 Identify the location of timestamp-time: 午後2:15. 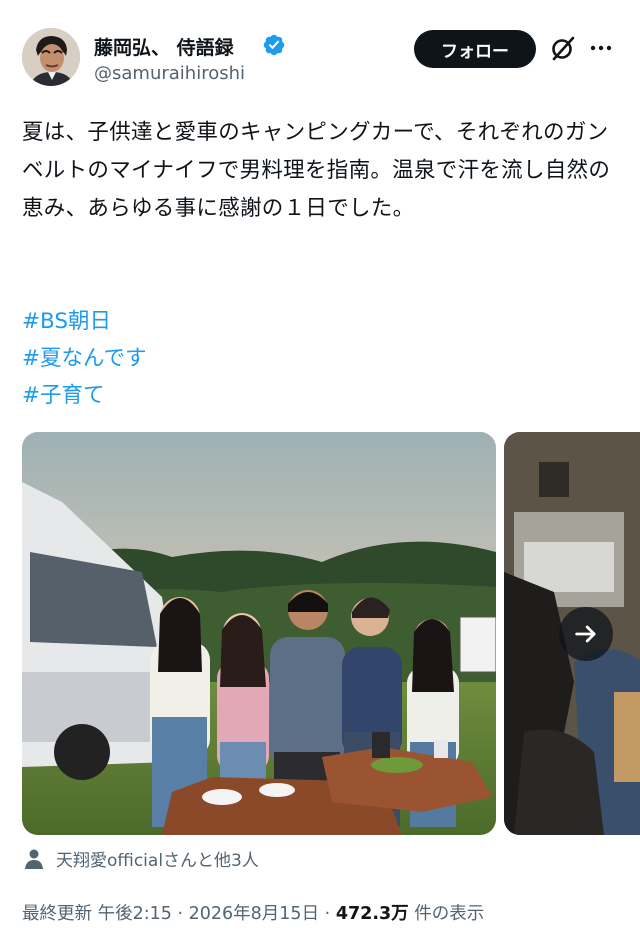
(135, 914).